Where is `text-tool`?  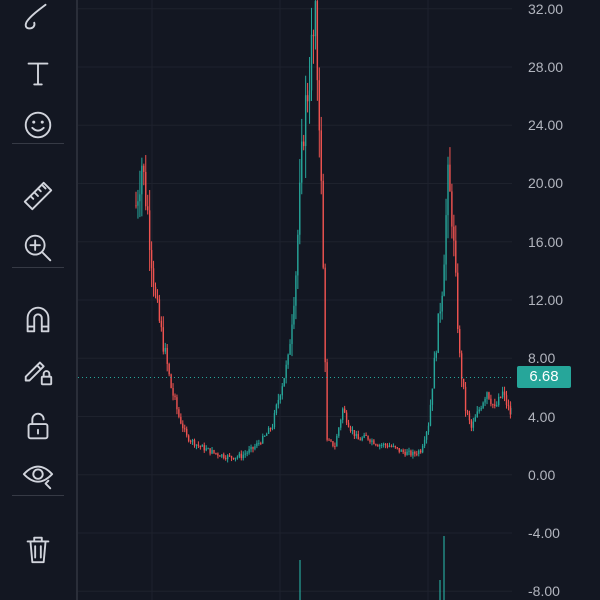
text-tool is located at coordinates (38, 76).